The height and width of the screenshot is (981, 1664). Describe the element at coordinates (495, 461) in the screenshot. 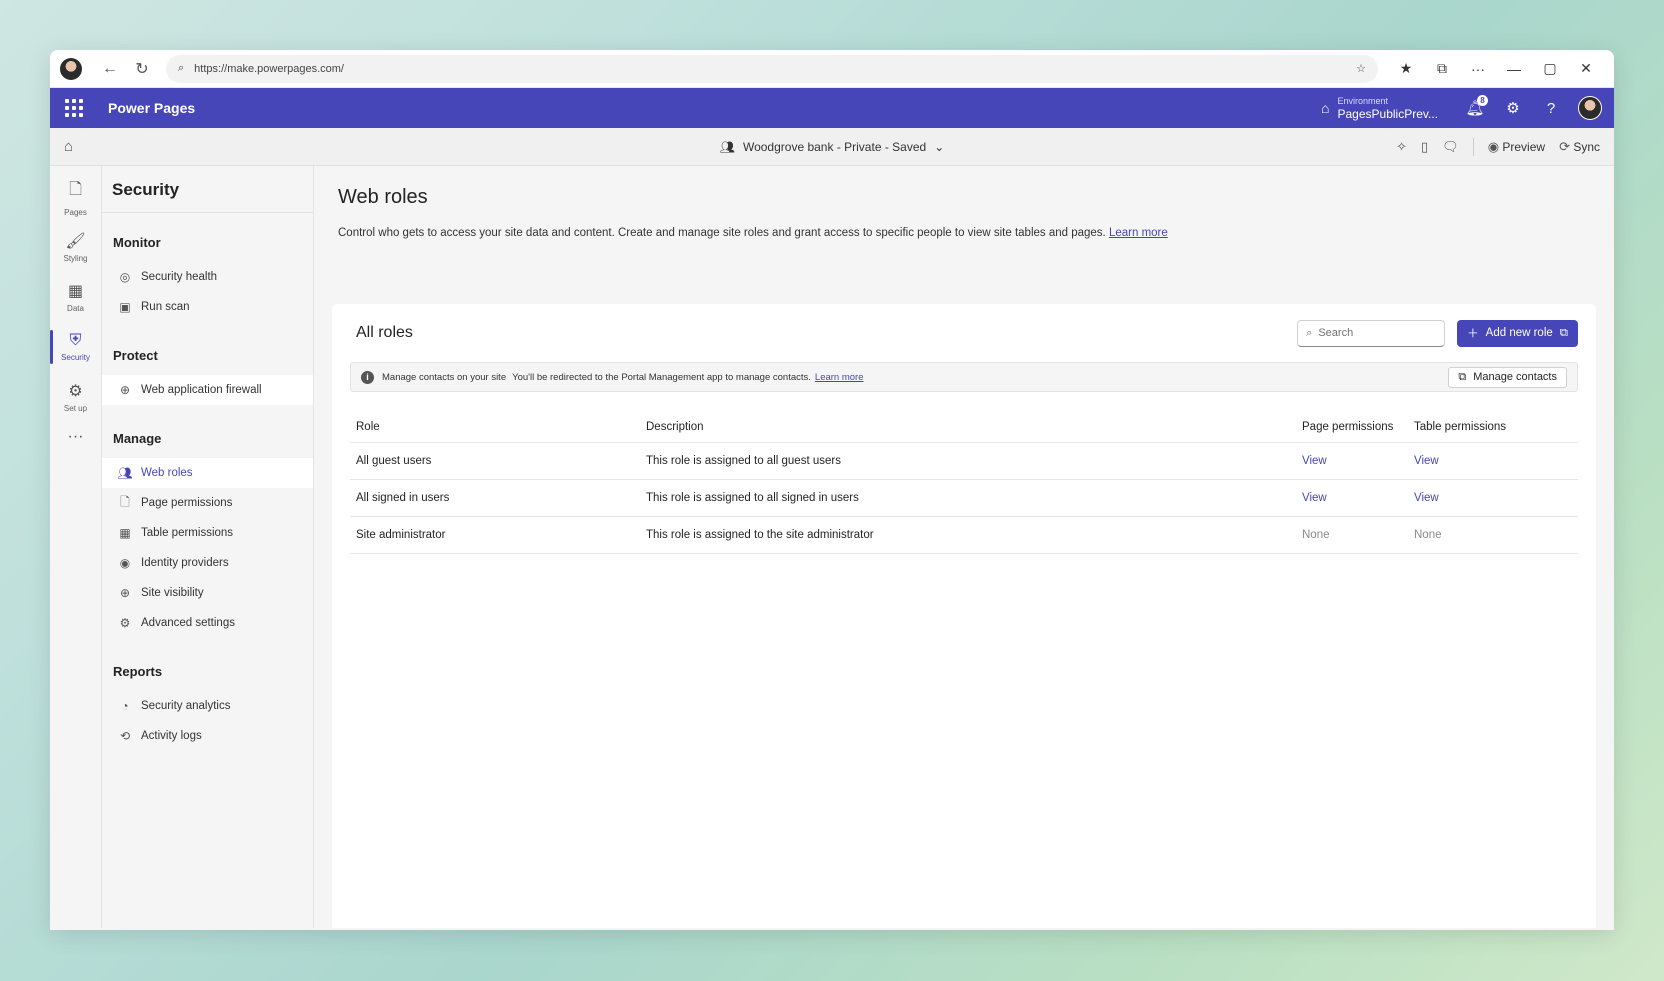

I see `role-name: All guest users` at that location.